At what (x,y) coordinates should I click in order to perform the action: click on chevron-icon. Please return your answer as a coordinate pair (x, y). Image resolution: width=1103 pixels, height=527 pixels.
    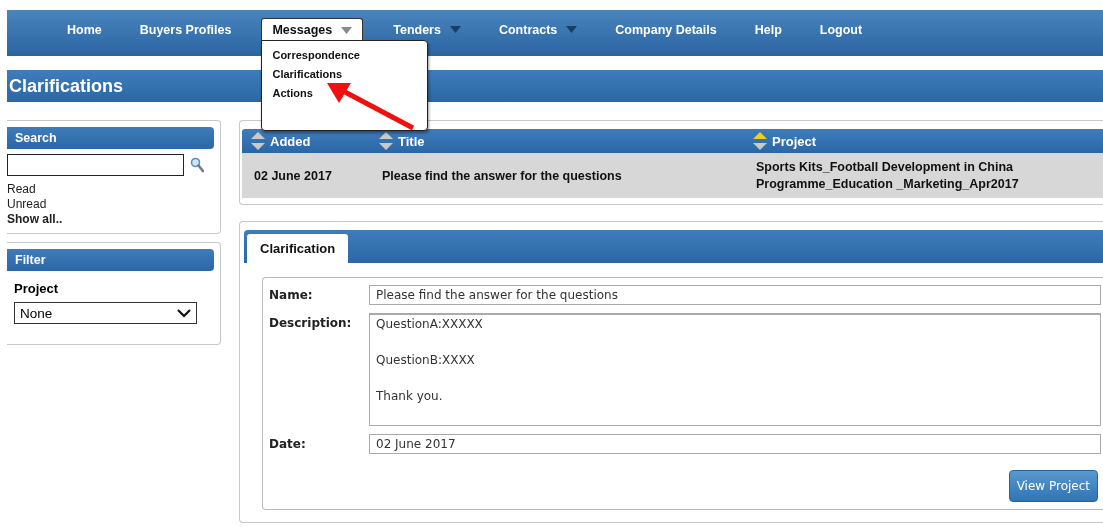
    Looking at the image, I should click on (184, 313).